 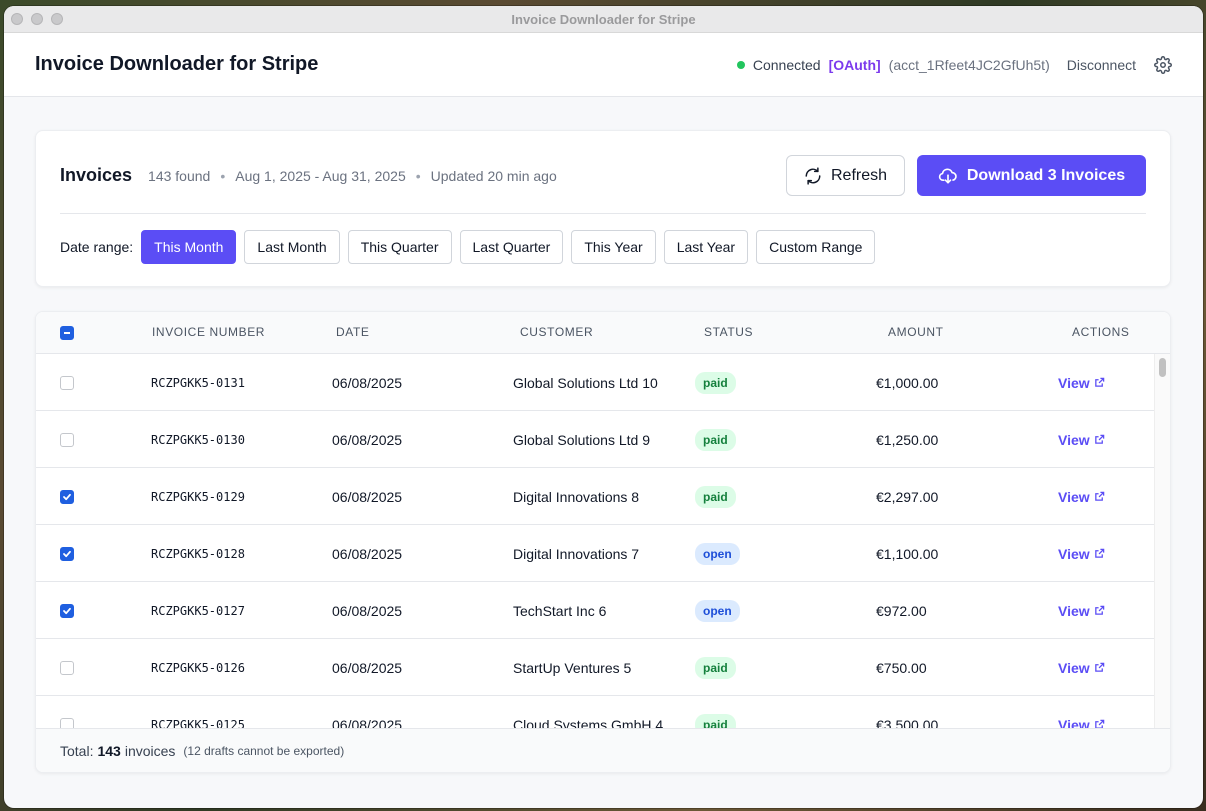 What do you see at coordinates (264, 750) in the screenshot?
I see `drafts-note: (12 drafts cannot be exported)` at bounding box center [264, 750].